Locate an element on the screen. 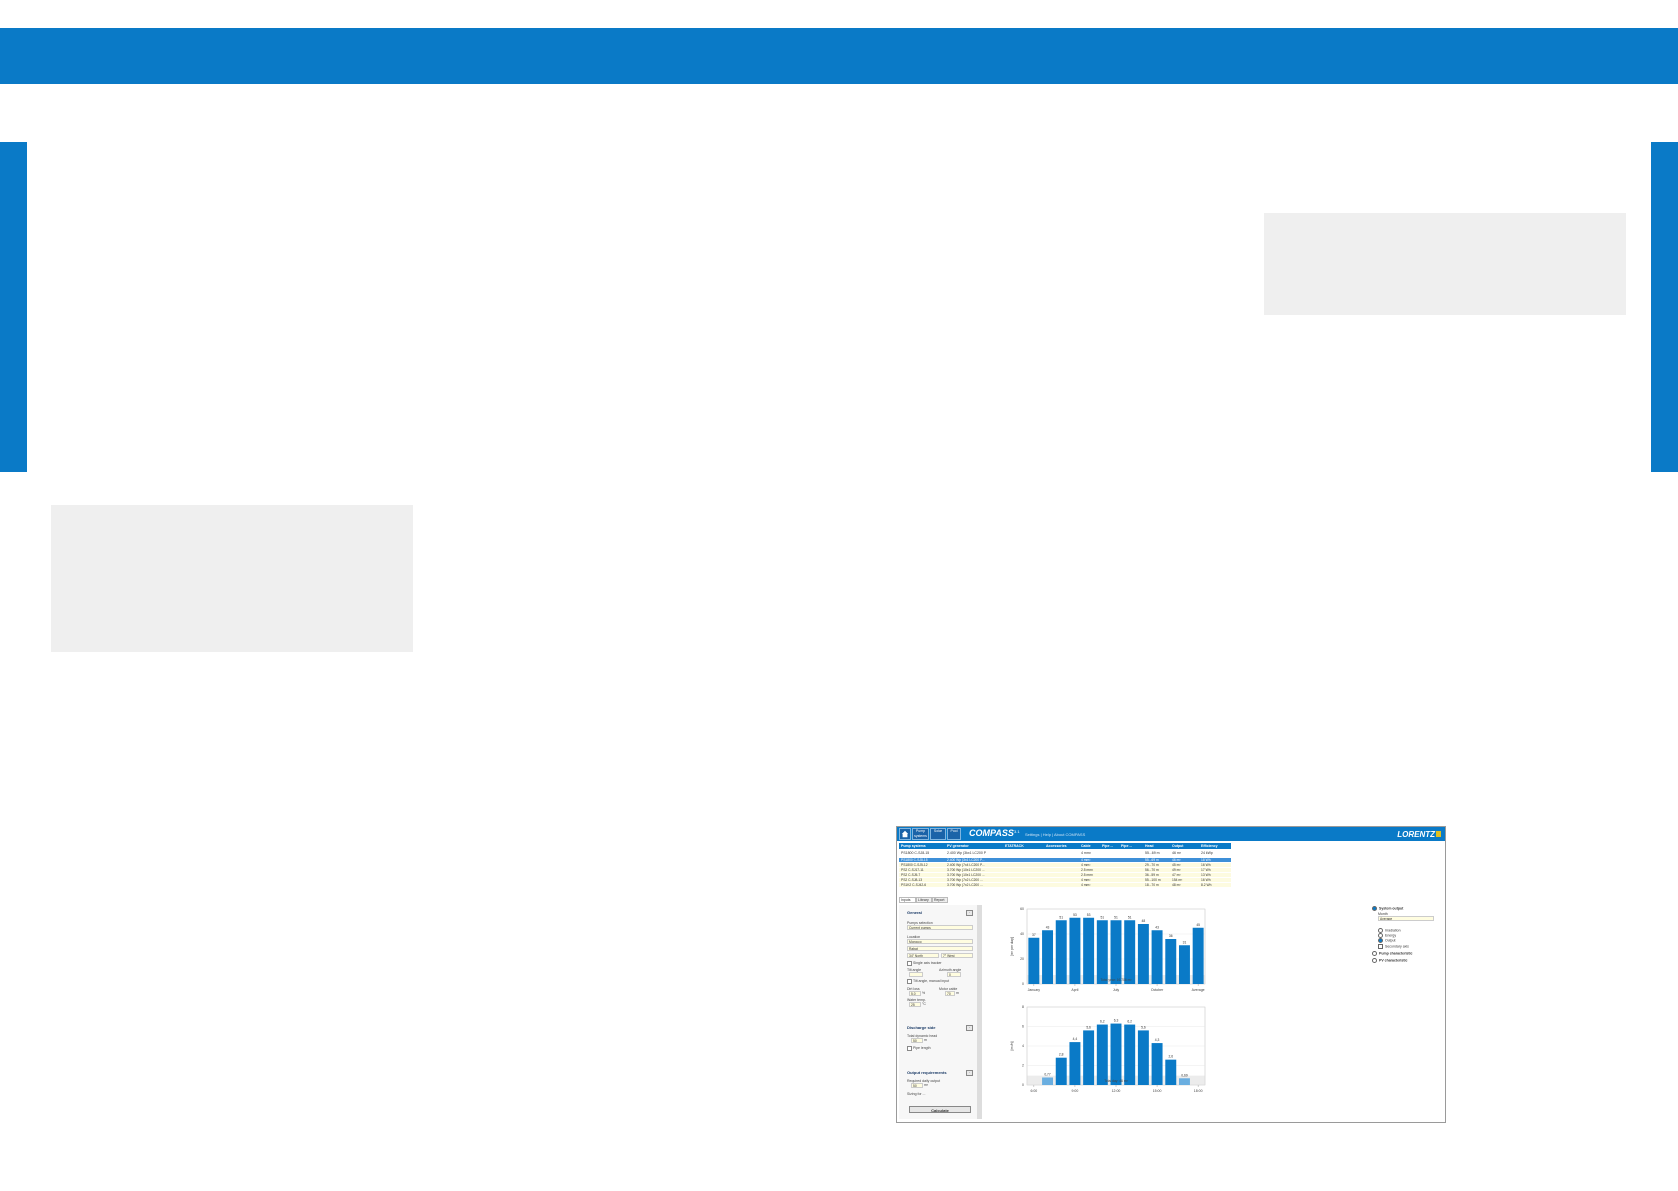  dirt-loss-input: 5.0 is located at coordinates (915, 993).